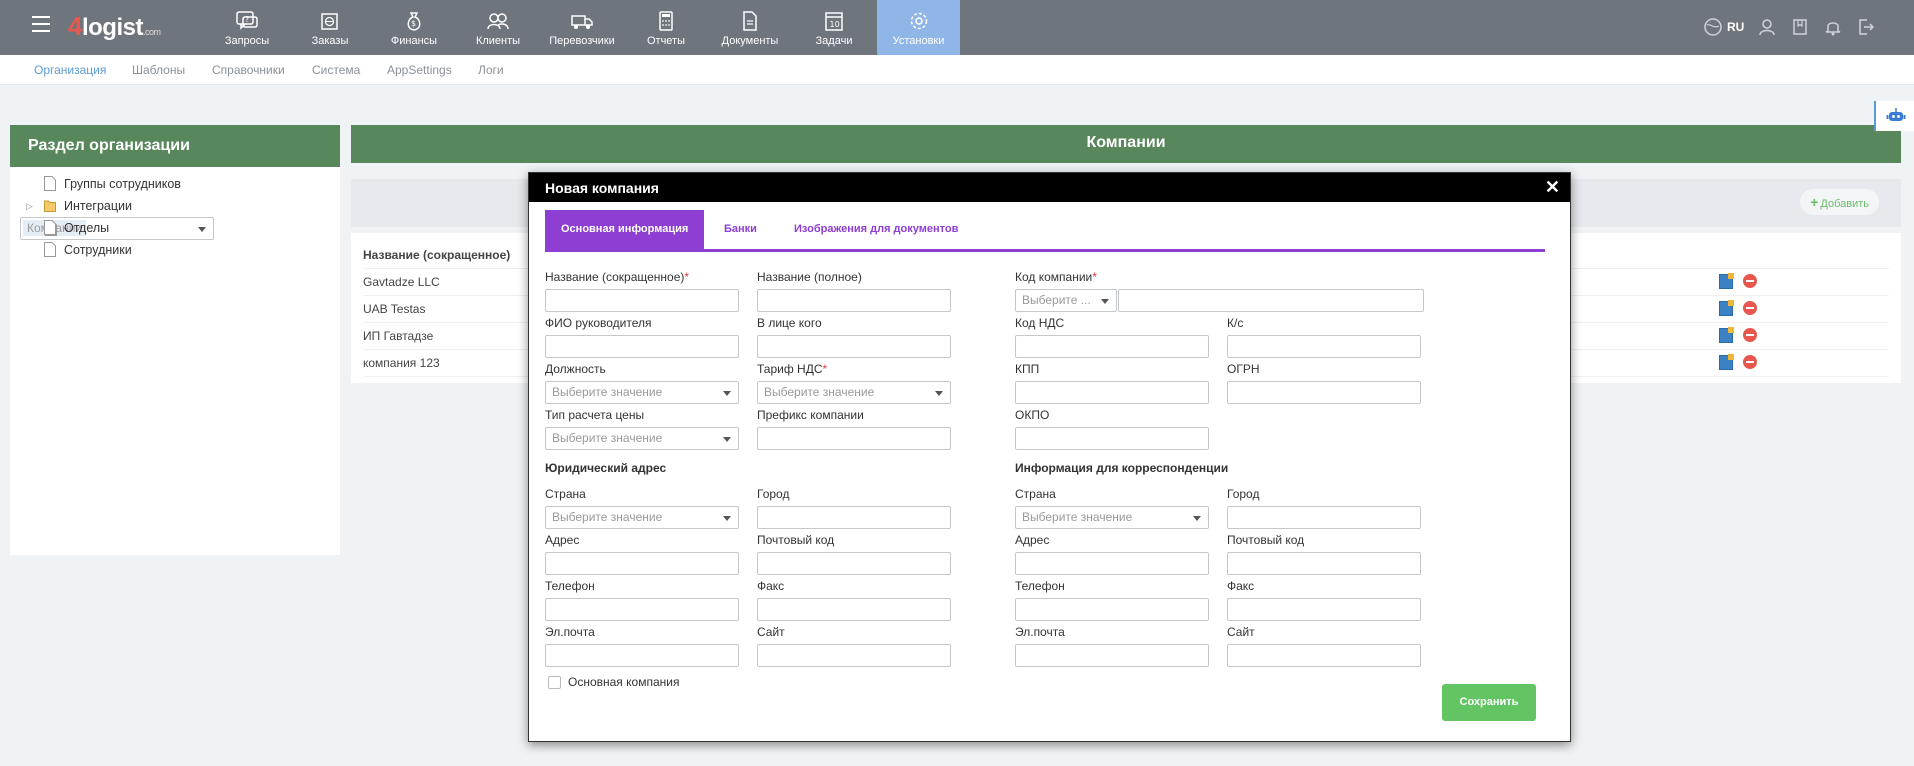  I want to click on nav-settings: Установки, so click(918, 27).